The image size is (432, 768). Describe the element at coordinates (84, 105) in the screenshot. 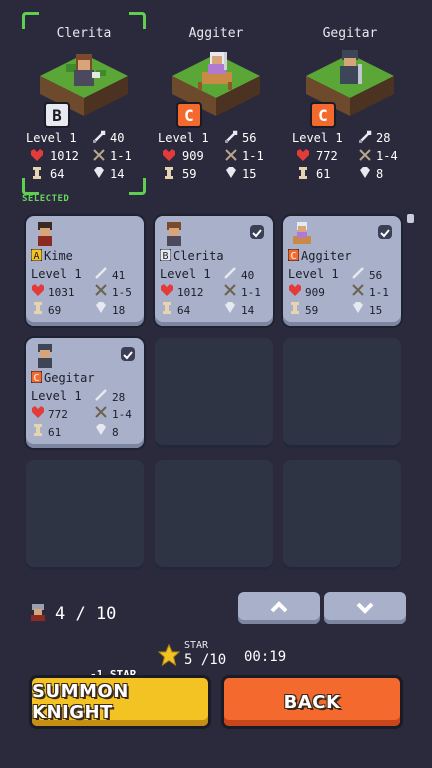

I see `party-slot-1: Clerita B Level 1 40 1012 1-1 64 14` at that location.